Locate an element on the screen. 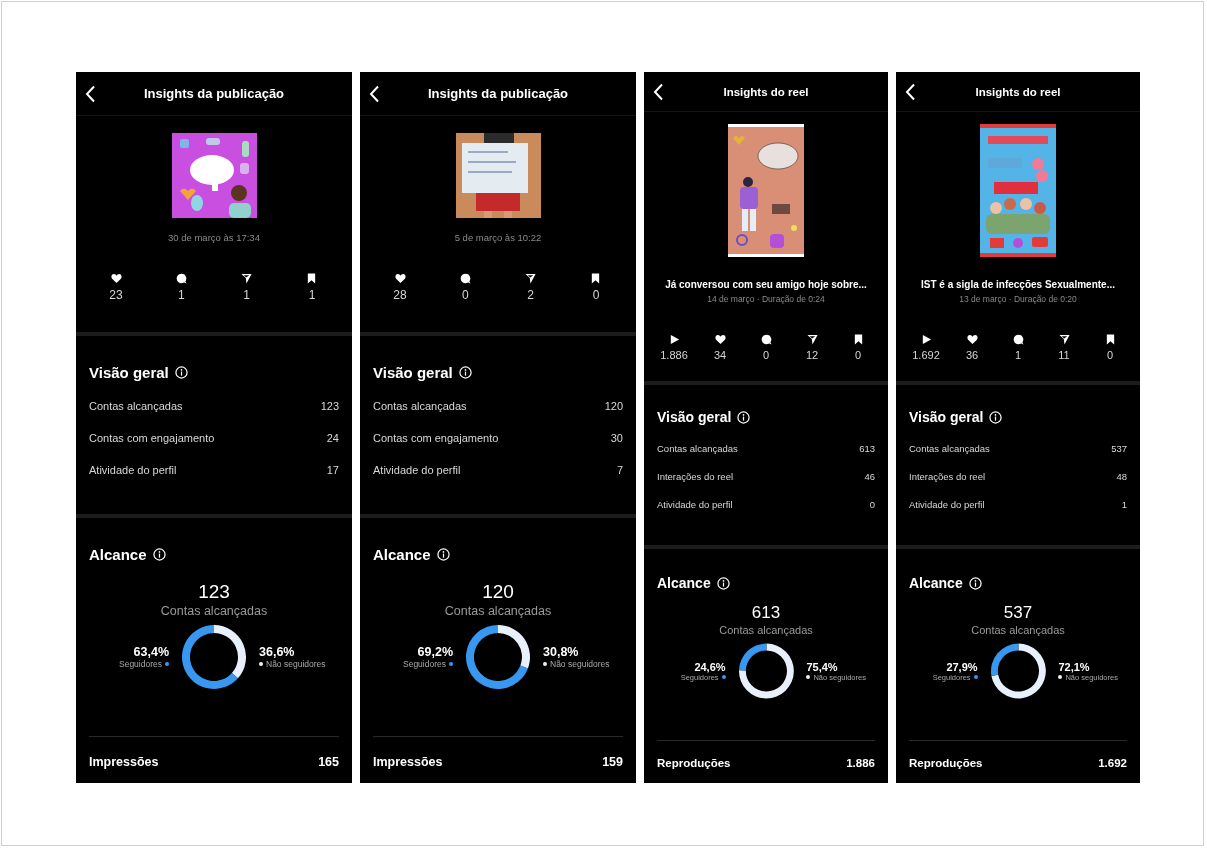  metric-label: Contas com engajamento is located at coordinates (152, 438).